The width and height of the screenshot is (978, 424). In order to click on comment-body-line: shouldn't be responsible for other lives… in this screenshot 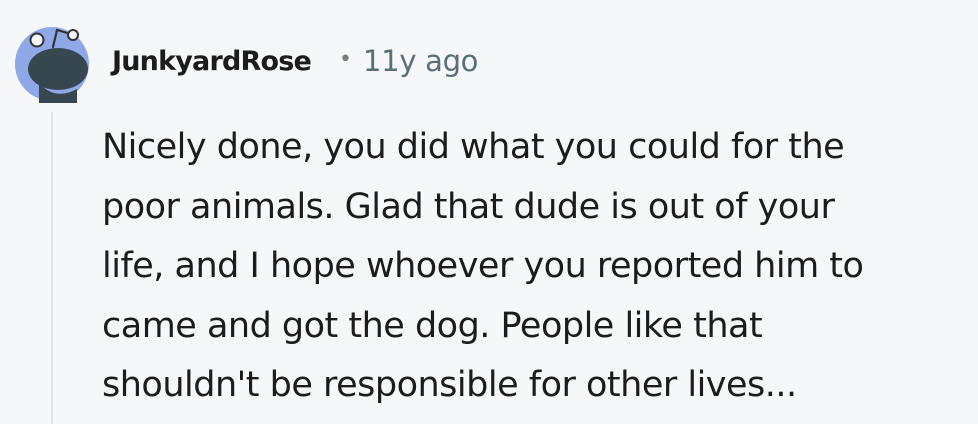, I will do `click(449, 385)`.